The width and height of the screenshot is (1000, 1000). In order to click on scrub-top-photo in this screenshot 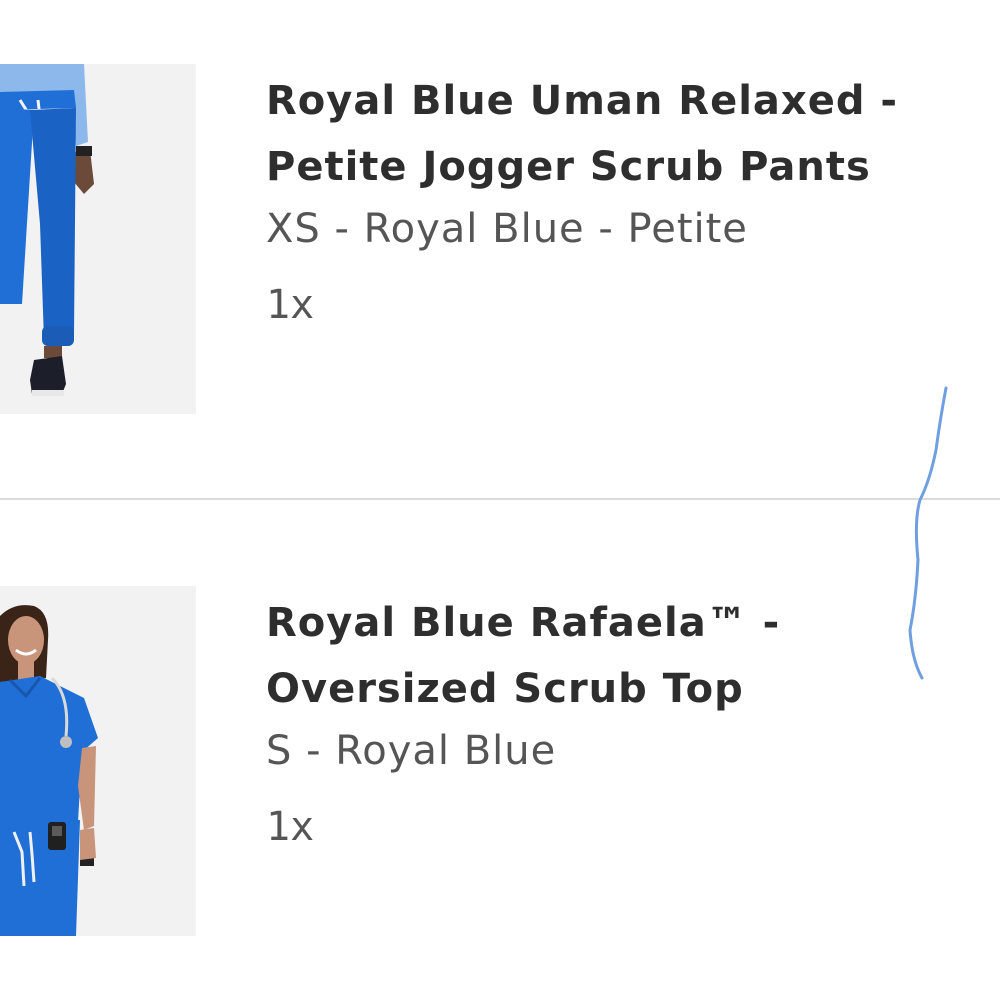, I will do `click(98, 761)`.